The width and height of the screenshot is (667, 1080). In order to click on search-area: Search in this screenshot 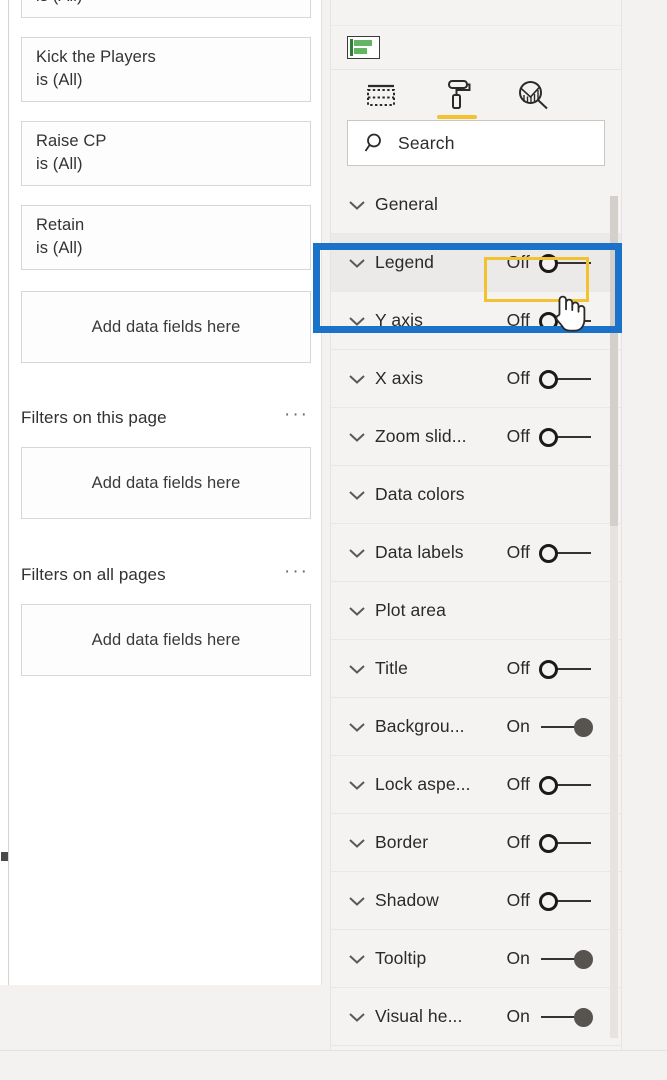, I will do `click(476, 148)`.